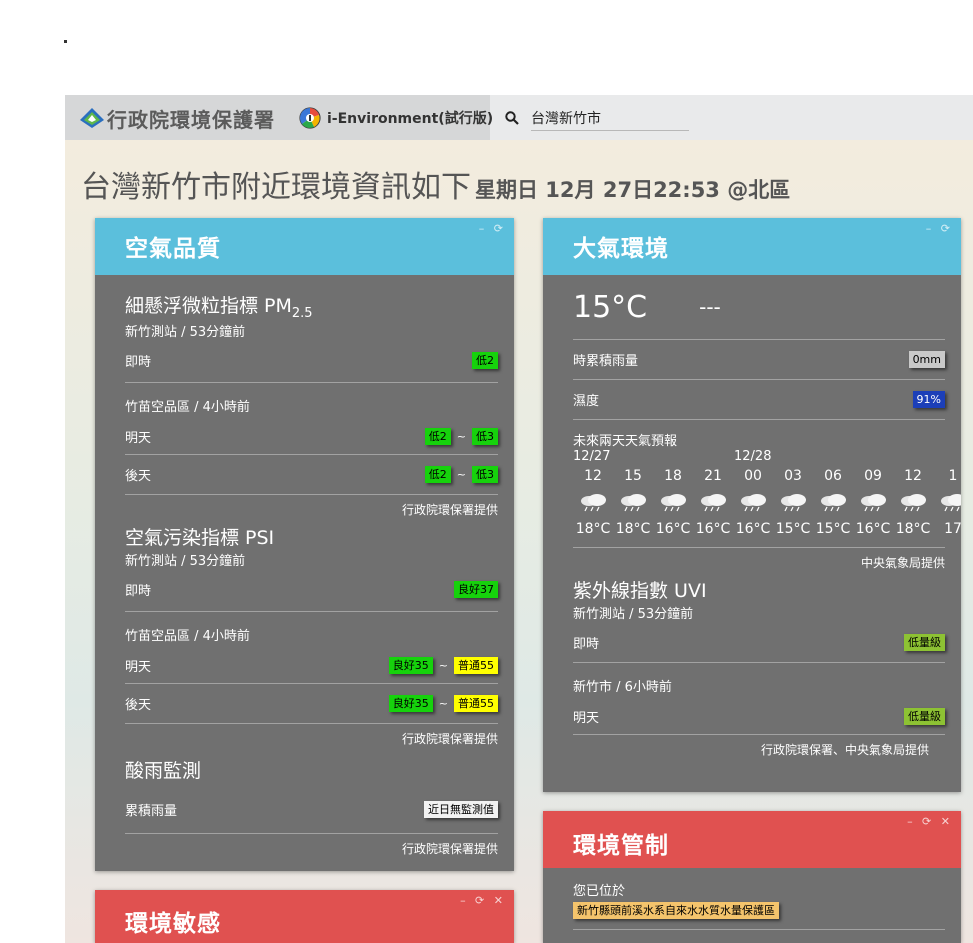 This screenshot has width=973, height=943. Describe the element at coordinates (219, 308) in the screenshot. I see `pm25-title: 細懸浮微粒指標 PM2.5` at that location.